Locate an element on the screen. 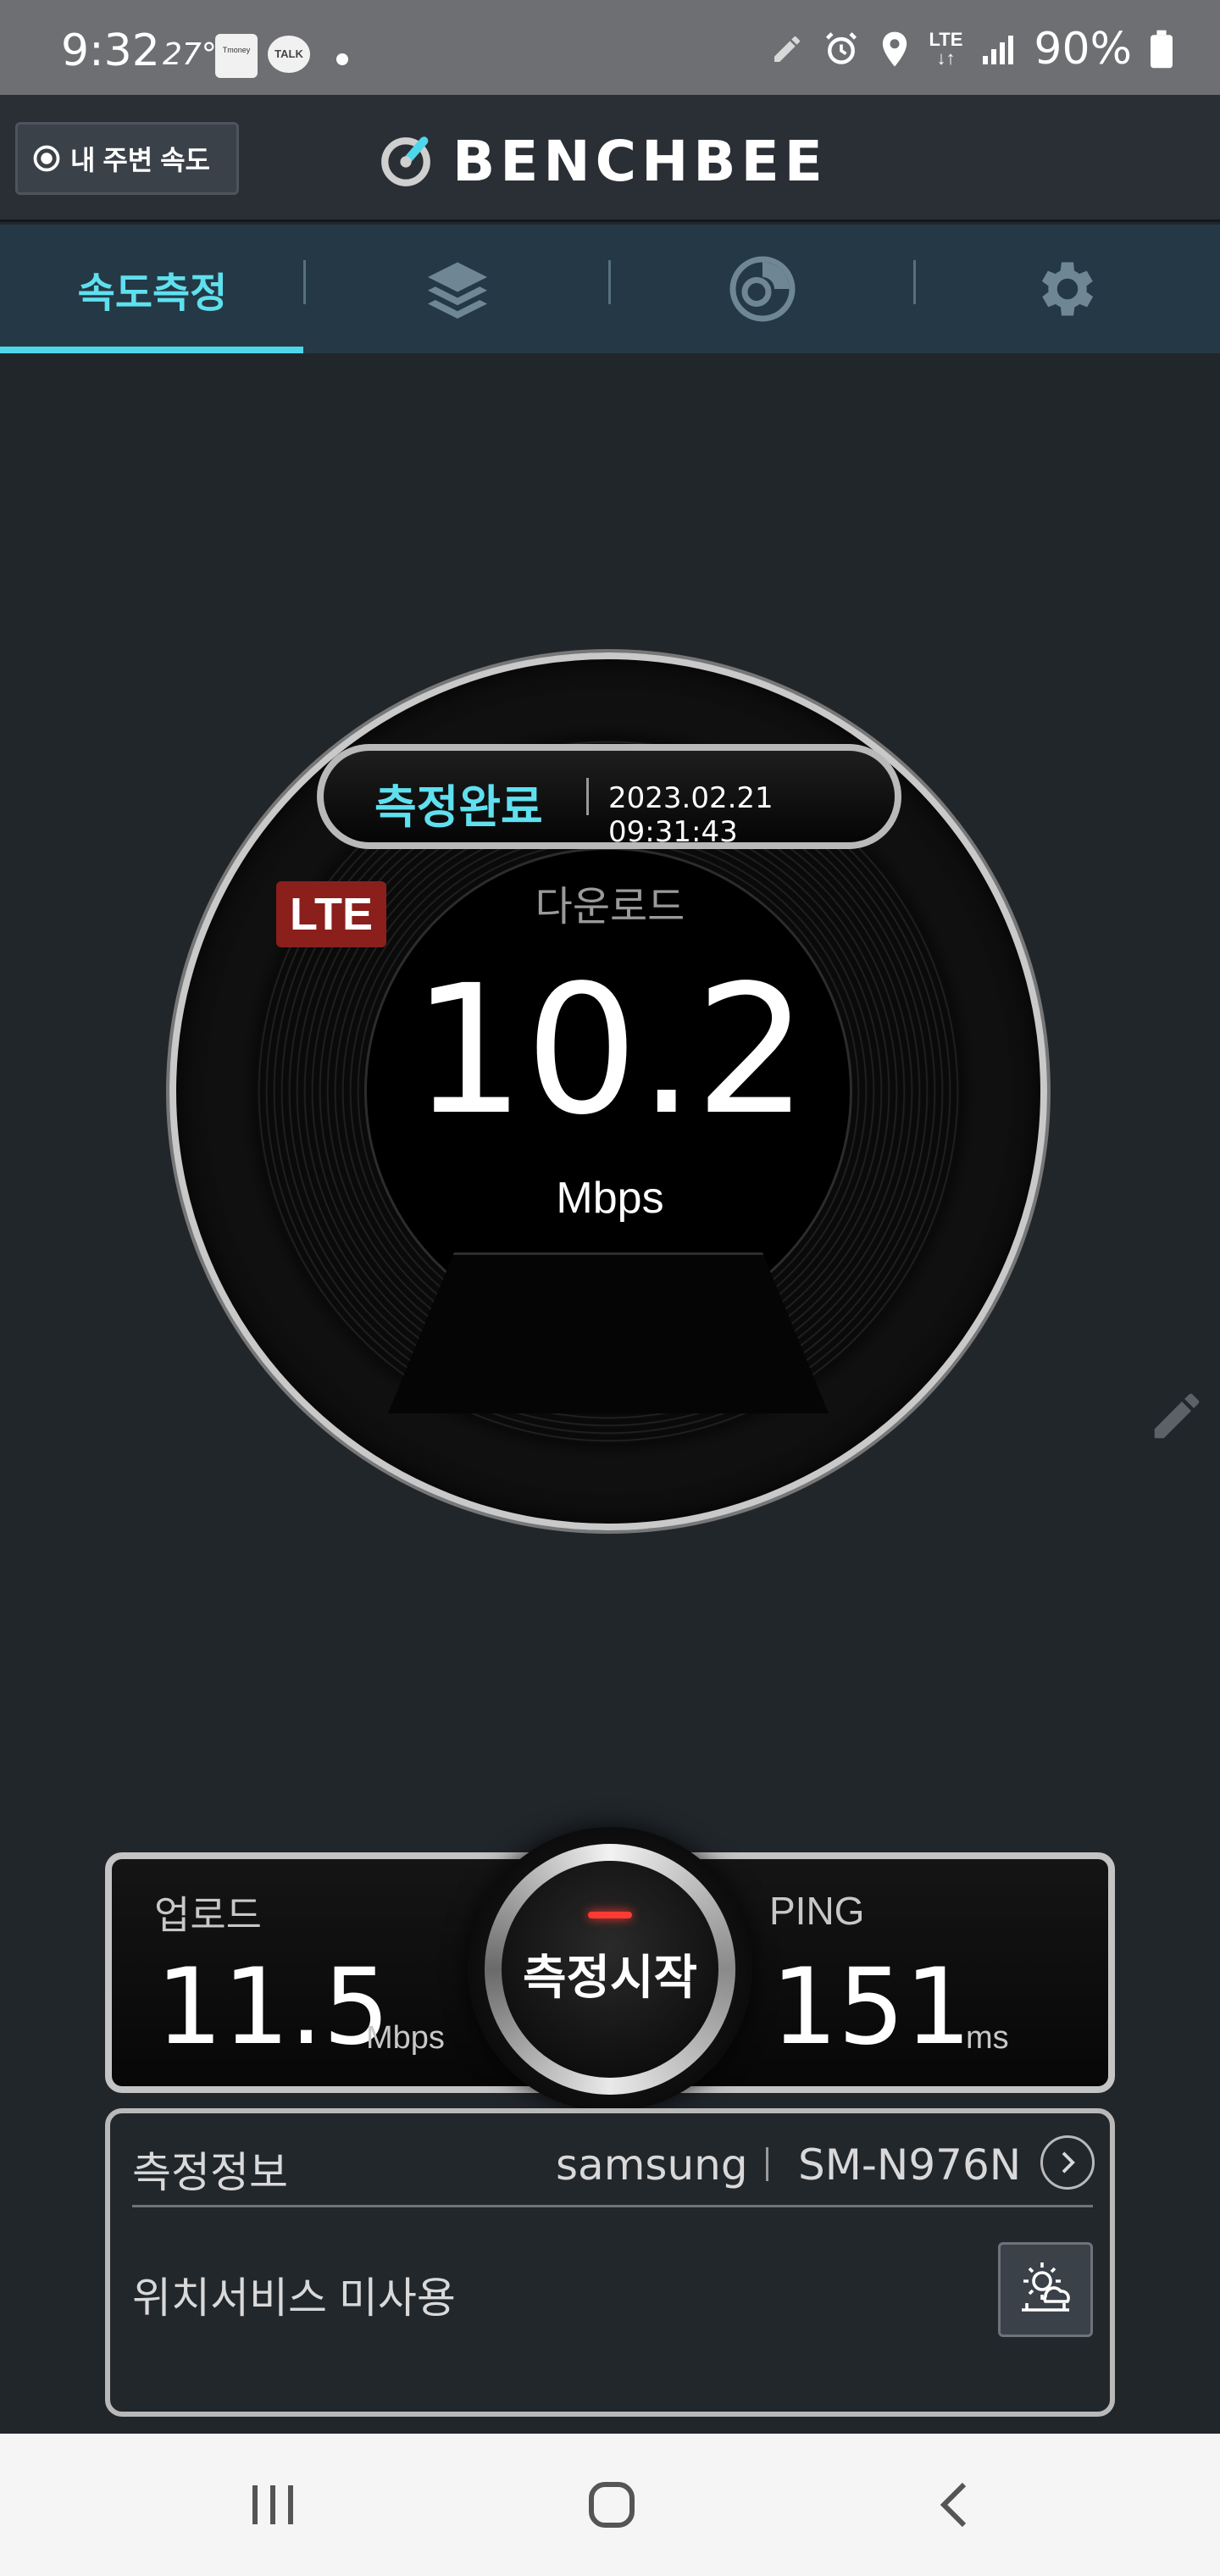 The image size is (1220, 2576). weather-icon is located at coordinates (1046, 2287).